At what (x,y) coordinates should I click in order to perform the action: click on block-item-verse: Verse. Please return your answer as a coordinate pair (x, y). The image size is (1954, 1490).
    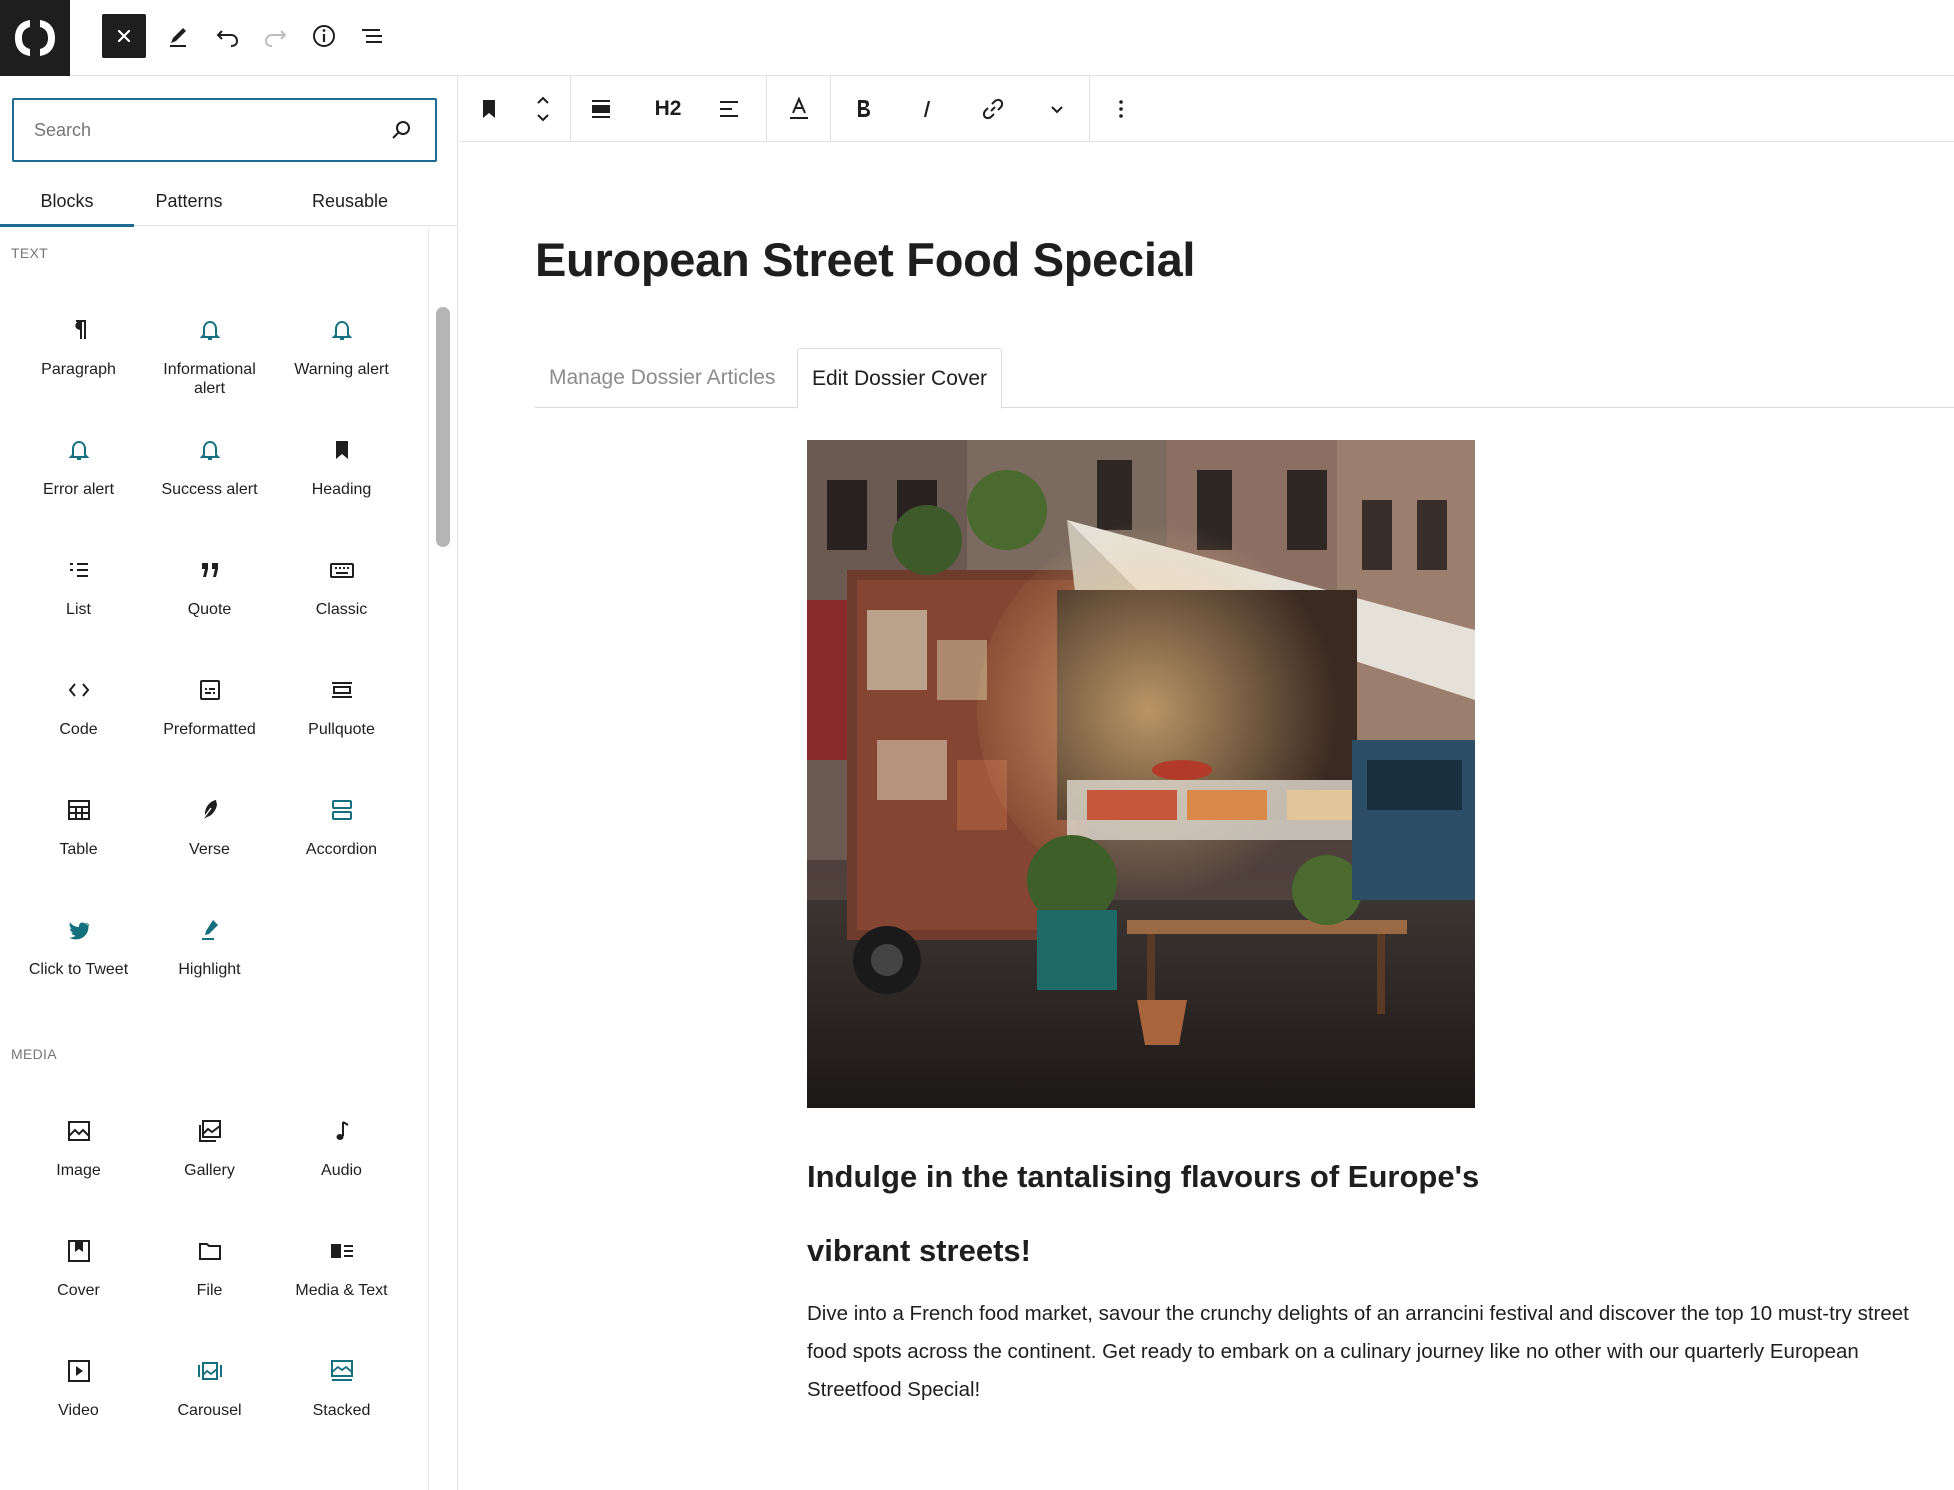
    Looking at the image, I should click on (209, 825).